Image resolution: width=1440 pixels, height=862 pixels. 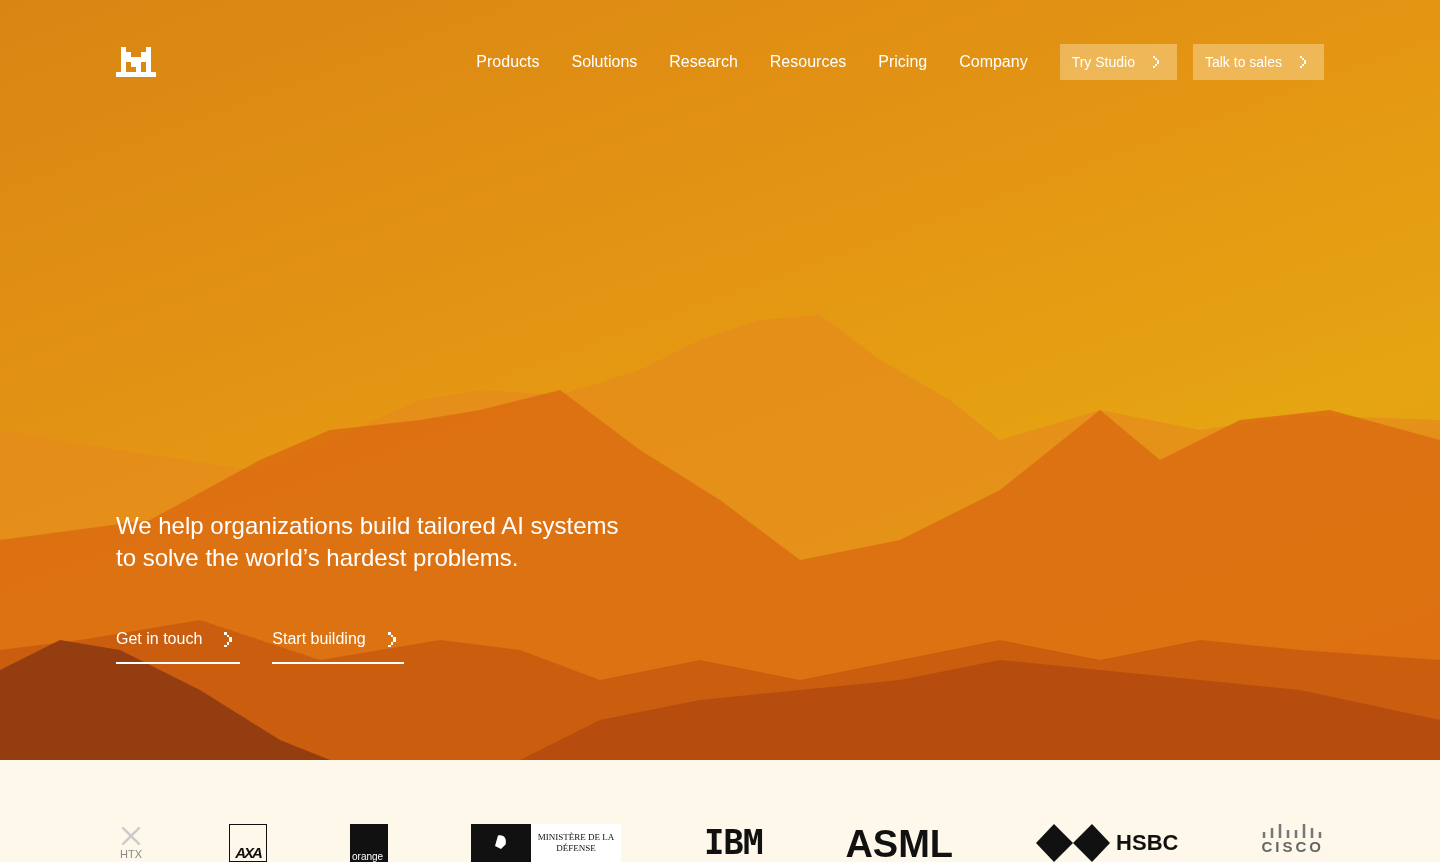 What do you see at coordinates (178, 646) in the screenshot?
I see `hero-link: Get in touch` at bounding box center [178, 646].